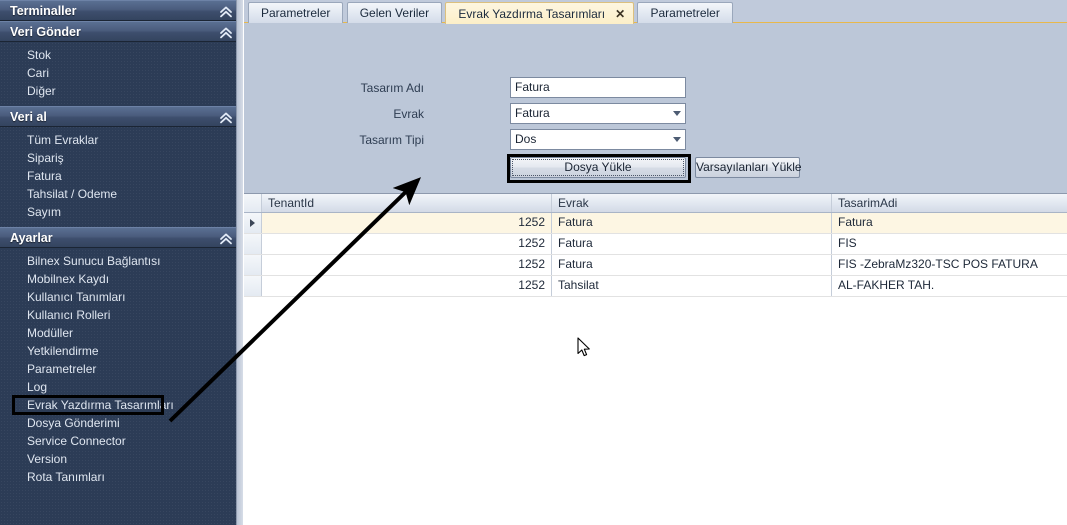 This screenshot has width=1067, height=525. Describe the element at coordinates (407, 203) in the screenshot. I see `grid-column-header-tenantid: TenantId` at that location.